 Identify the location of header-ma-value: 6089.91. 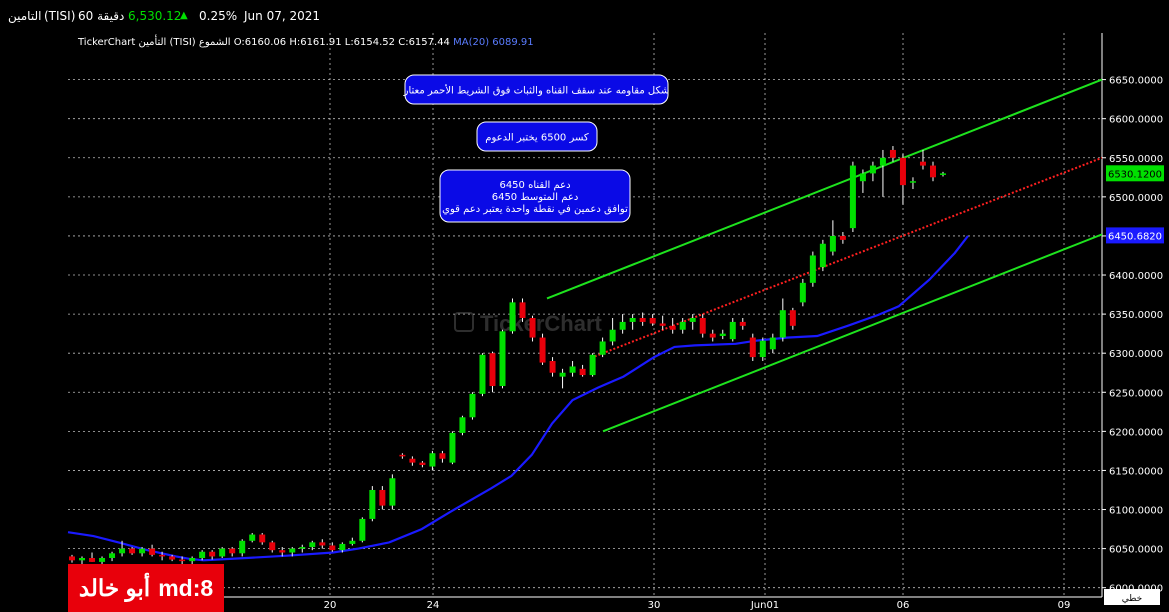
(511, 42).